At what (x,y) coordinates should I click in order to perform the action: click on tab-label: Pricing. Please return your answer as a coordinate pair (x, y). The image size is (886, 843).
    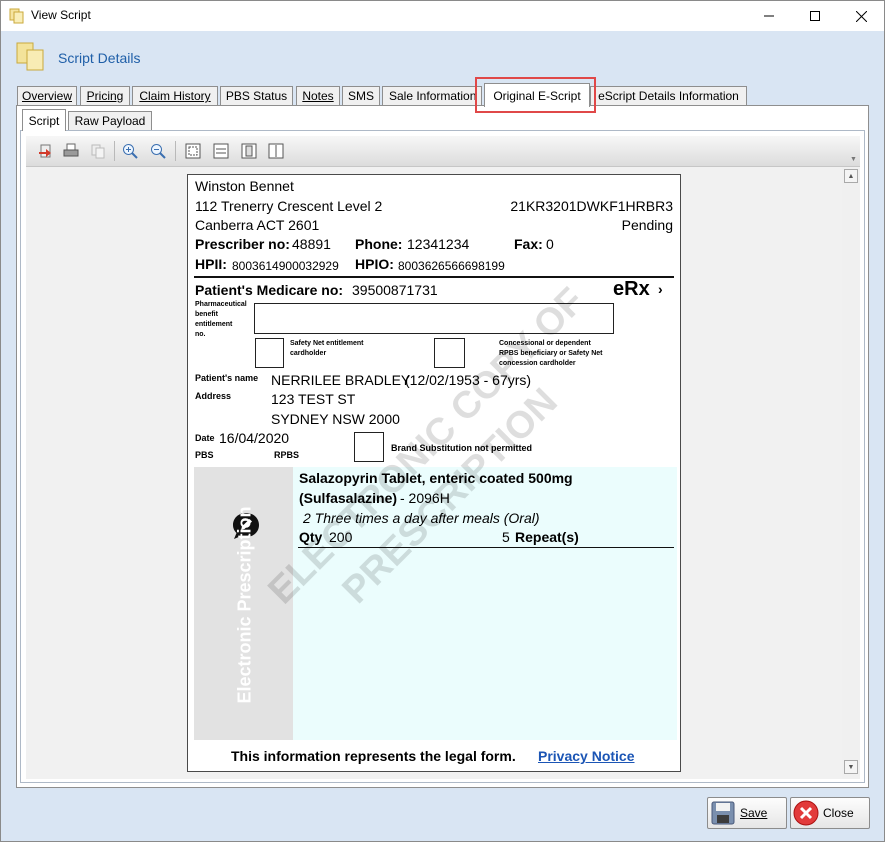
    Looking at the image, I should click on (105, 96).